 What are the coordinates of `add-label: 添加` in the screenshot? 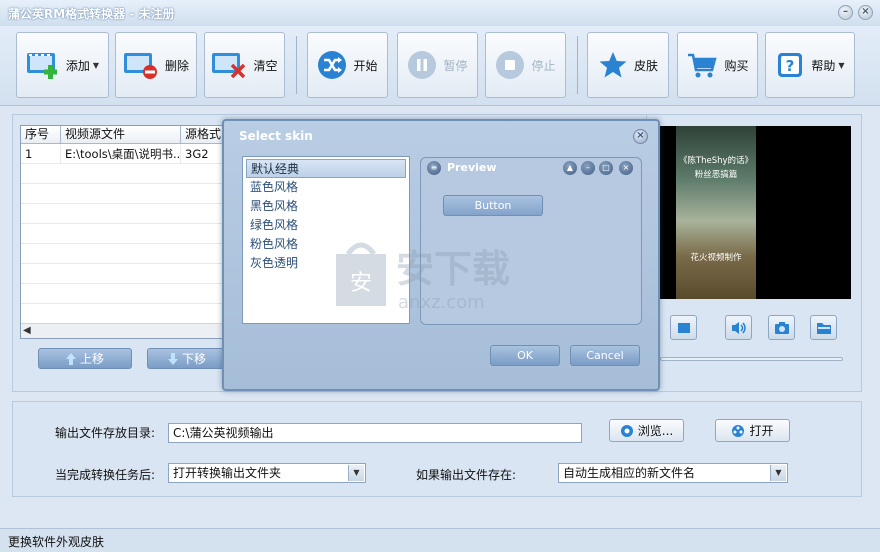 It's located at (77, 65).